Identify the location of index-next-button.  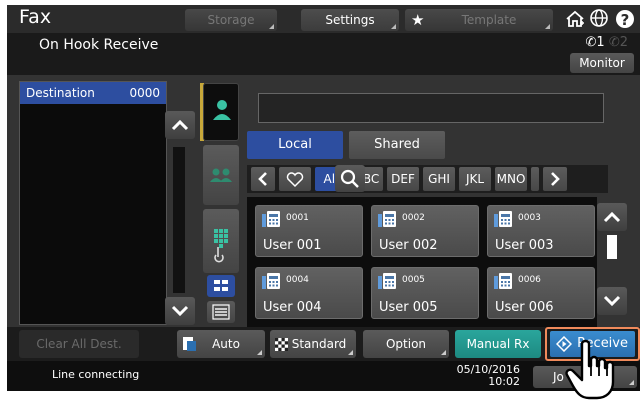
(555, 179).